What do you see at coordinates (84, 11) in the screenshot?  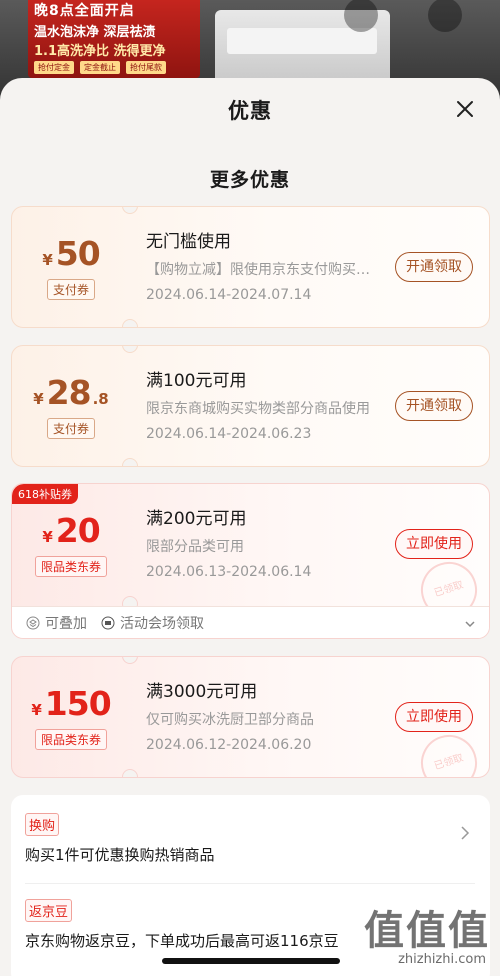 I see `promo-line1: 晚8点全面开启` at bounding box center [84, 11].